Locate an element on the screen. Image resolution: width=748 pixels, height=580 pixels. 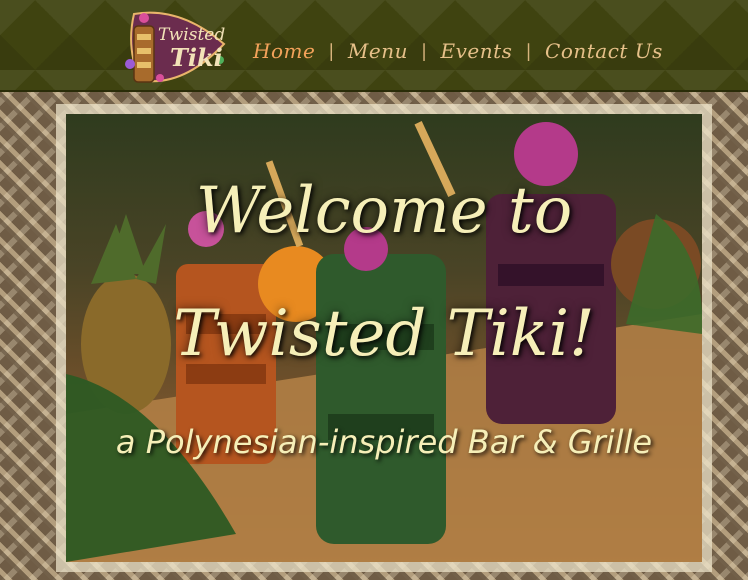
main-nav: Home | Menu | Events | Contact Us is located at coordinates (458, 51).